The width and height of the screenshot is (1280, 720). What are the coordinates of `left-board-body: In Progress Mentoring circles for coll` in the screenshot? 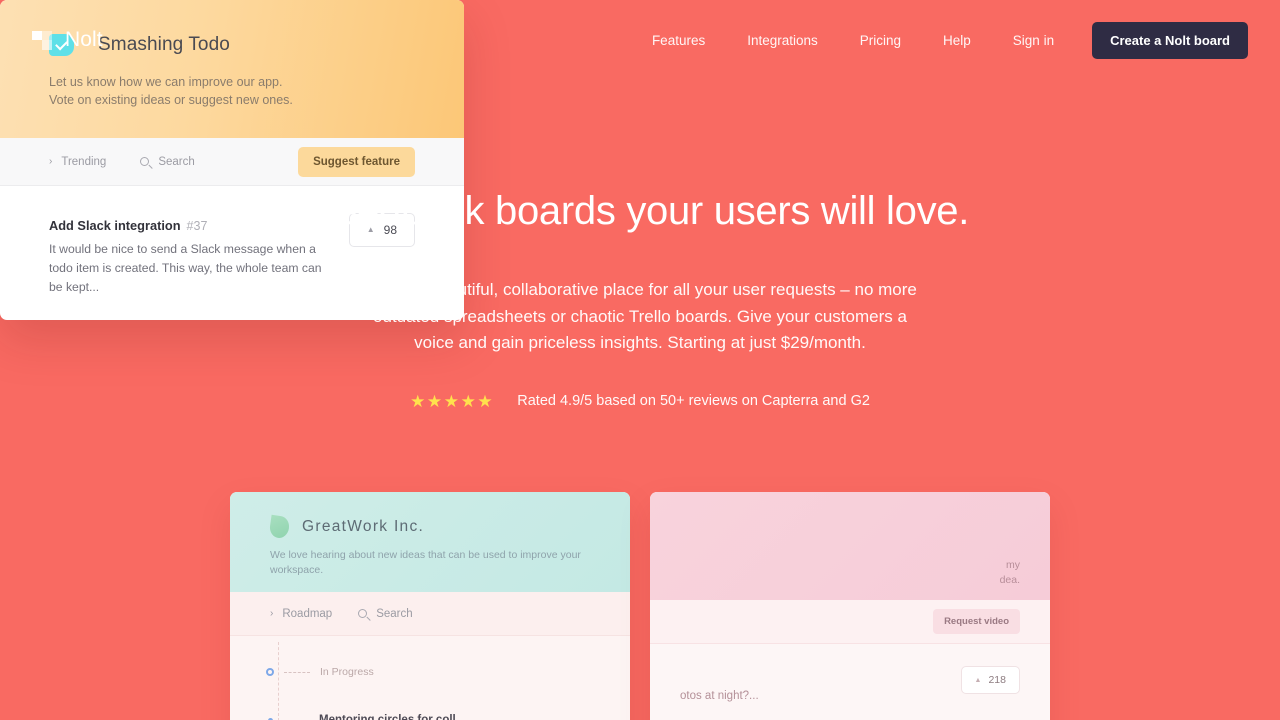 It's located at (430, 678).